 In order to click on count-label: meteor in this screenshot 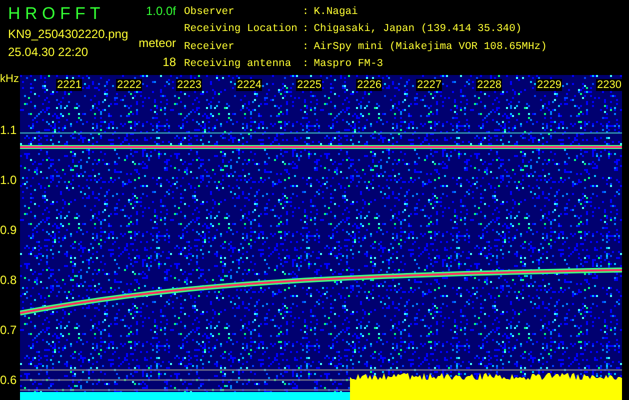, I will do `click(157, 43)`.